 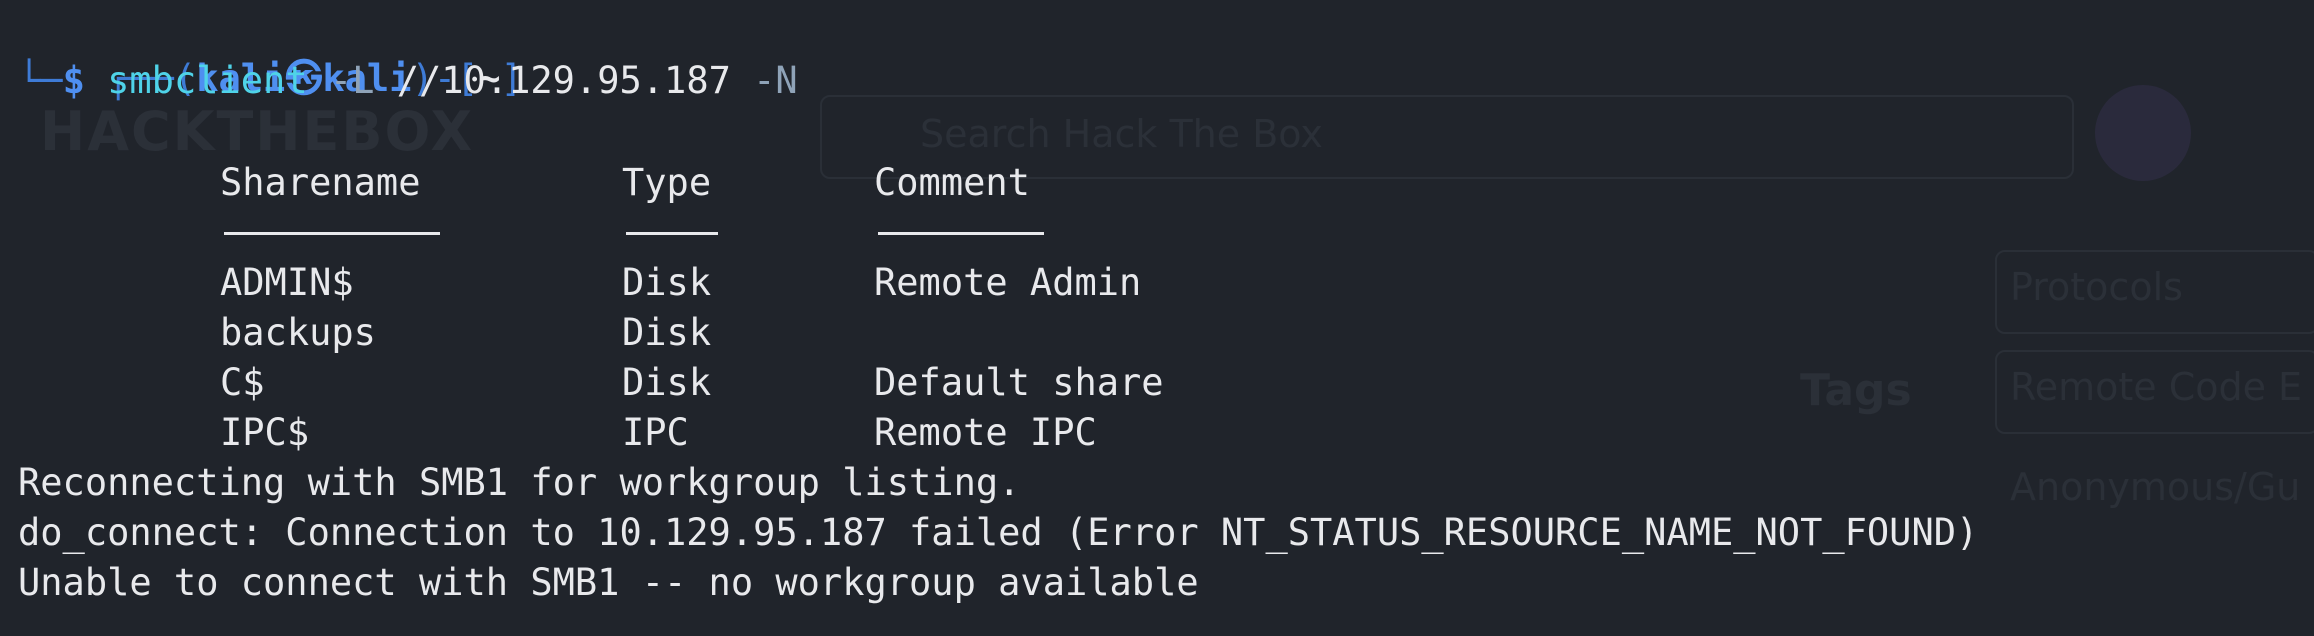 I want to click on header-underline-comment, so click(x=961, y=233).